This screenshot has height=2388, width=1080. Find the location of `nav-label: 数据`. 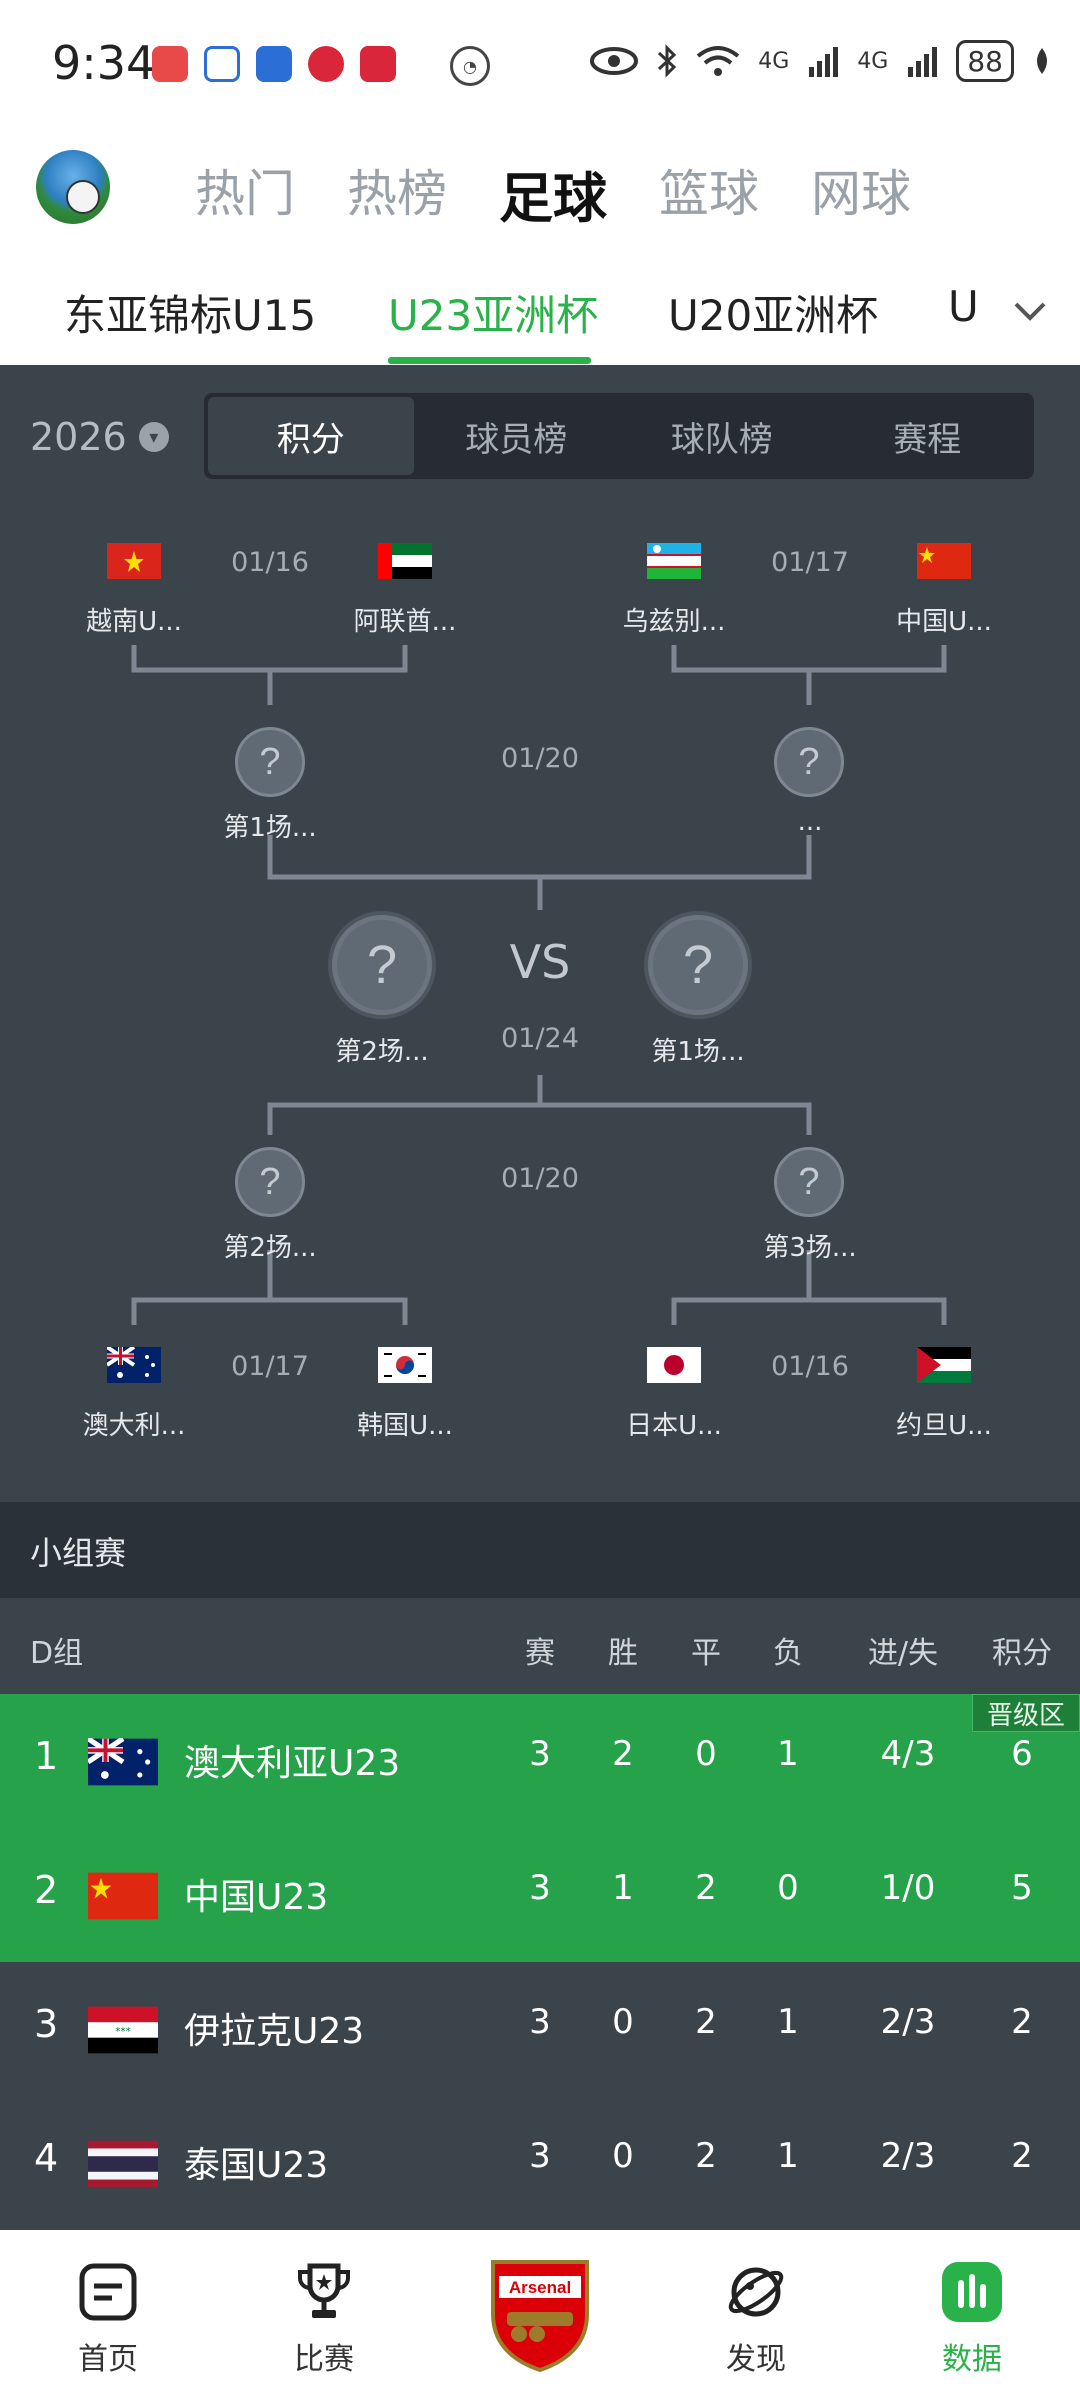

nav-label: 数据 is located at coordinates (972, 2359).